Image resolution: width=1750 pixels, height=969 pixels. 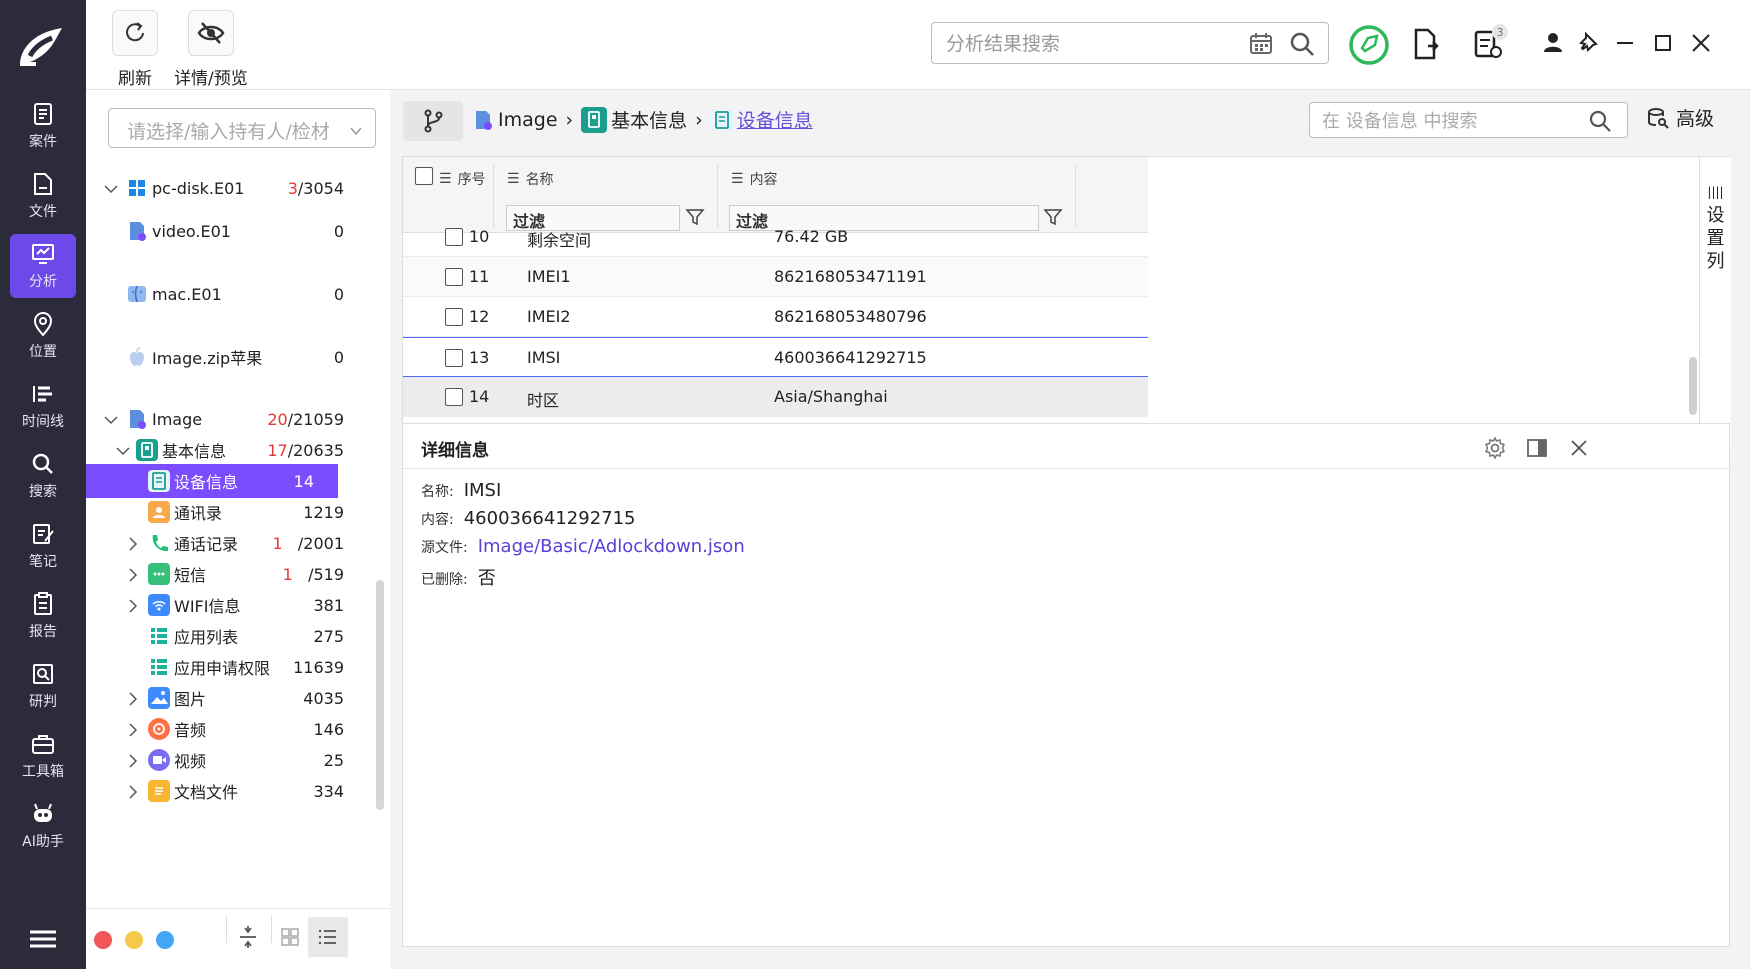 I want to click on tree-item-image: Image 20/21059, so click(x=227, y=419).